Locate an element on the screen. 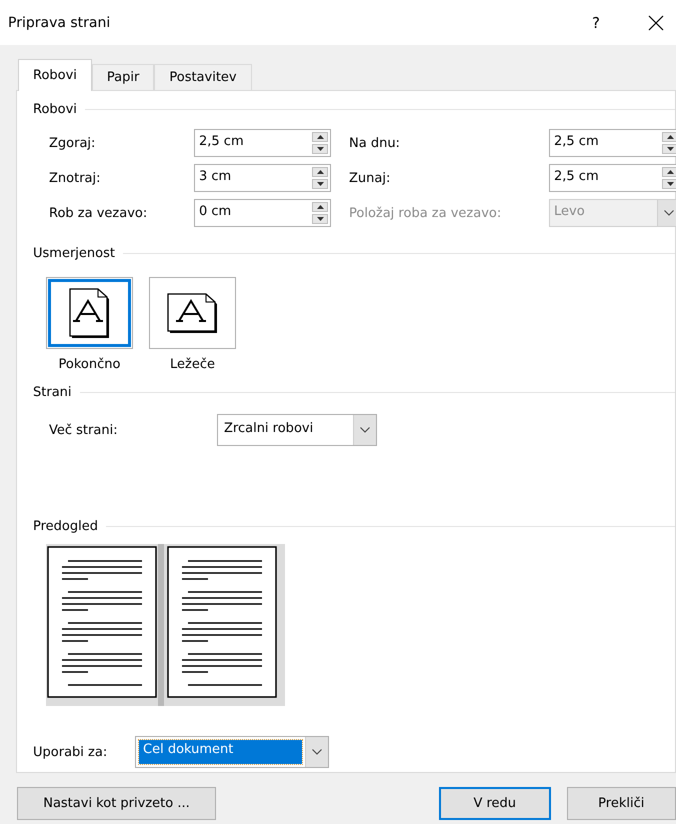 The image size is (676, 824). tab: Papir is located at coordinates (123, 77).